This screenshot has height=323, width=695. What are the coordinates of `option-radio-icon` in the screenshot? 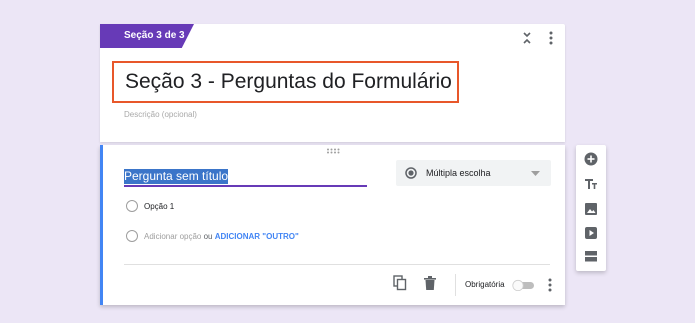 It's located at (132, 206).